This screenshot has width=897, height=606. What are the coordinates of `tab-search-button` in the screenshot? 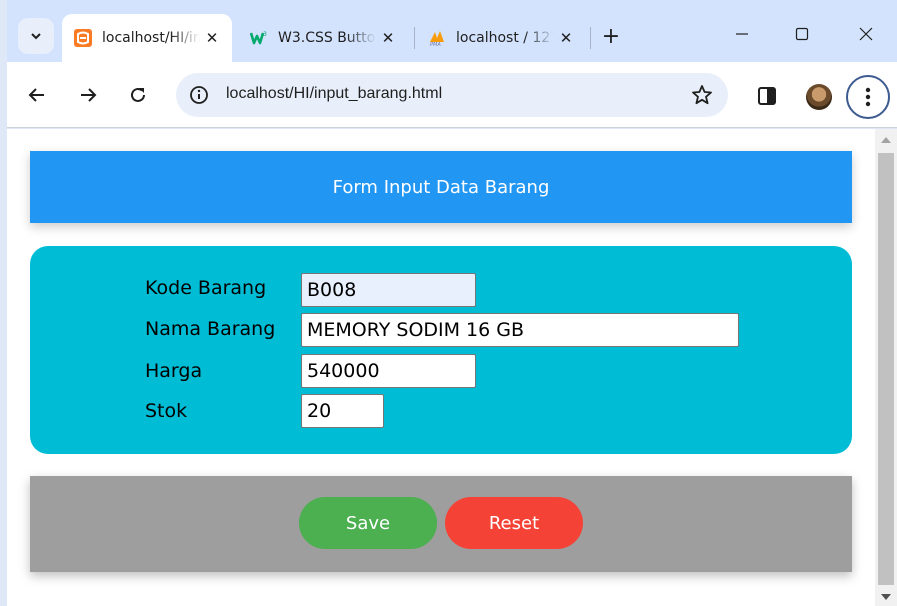 It's located at (36, 36).